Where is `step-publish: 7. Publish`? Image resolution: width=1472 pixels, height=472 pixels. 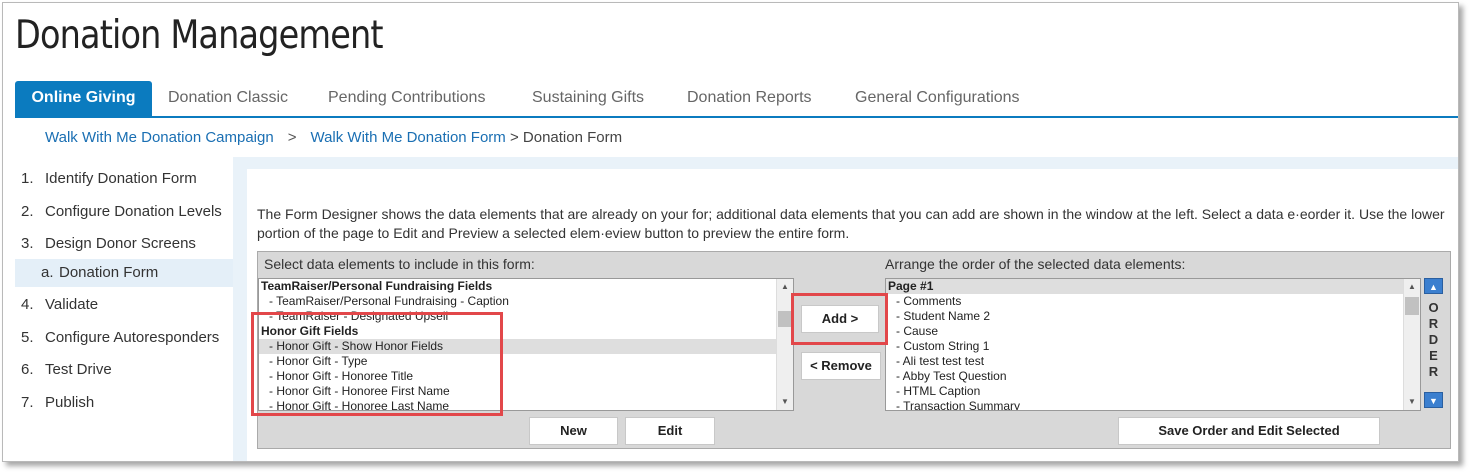
step-publish: 7. Publish is located at coordinates (54, 403).